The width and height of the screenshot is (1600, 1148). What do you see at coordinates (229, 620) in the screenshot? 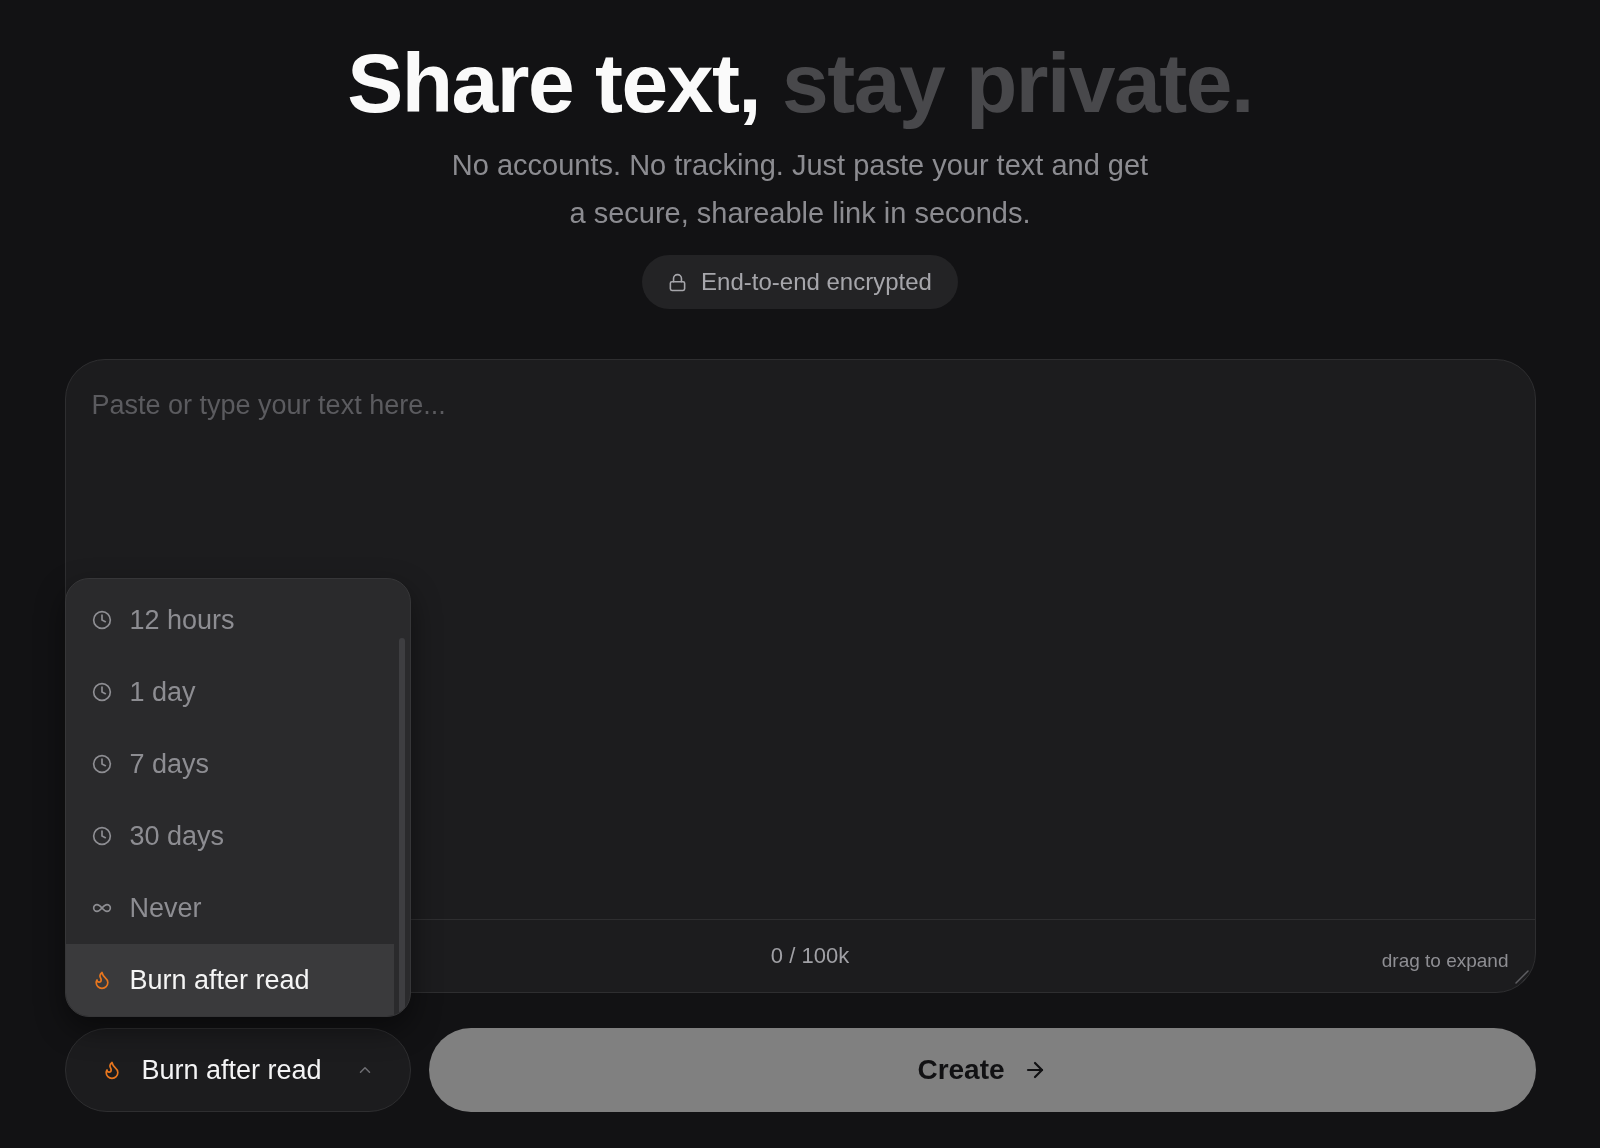
I see `menu-option: 12 hours` at bounding box center [229, 620].